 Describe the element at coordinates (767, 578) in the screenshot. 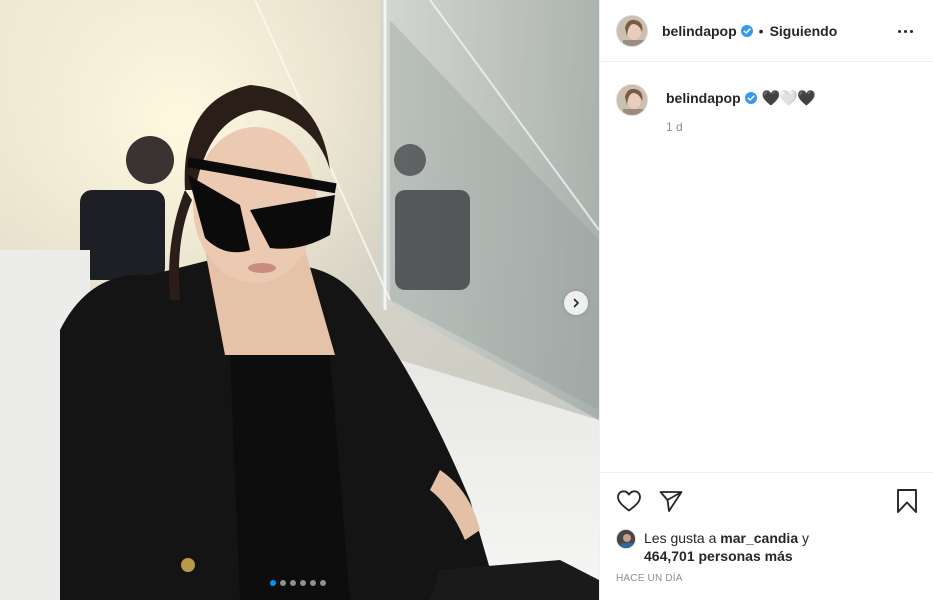

I see `post-timestamp: HACE UN DÍA` at that location.